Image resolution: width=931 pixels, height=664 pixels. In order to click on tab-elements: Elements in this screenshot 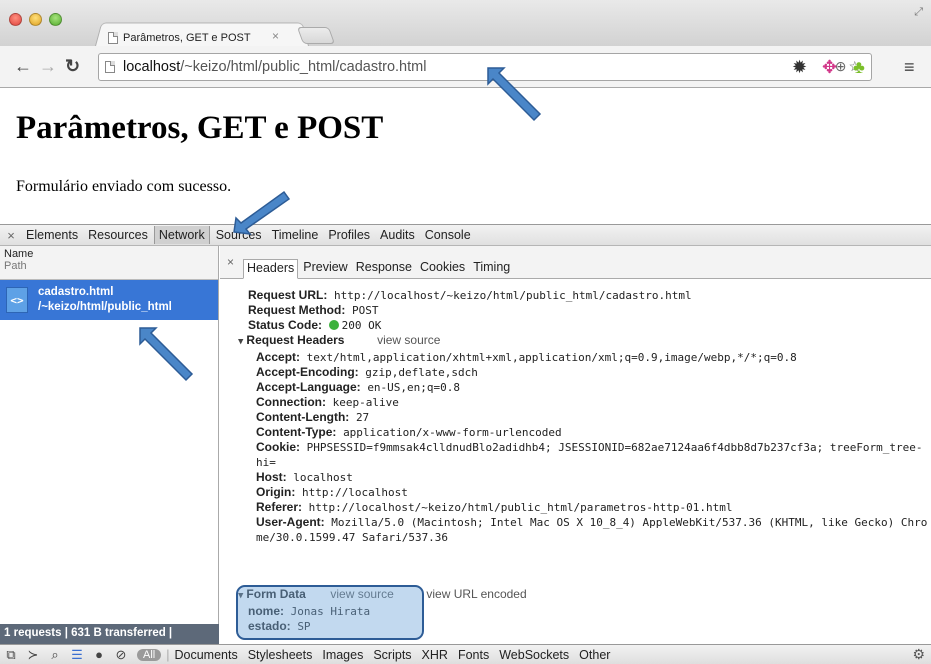, I will do `click(52, 235)`.